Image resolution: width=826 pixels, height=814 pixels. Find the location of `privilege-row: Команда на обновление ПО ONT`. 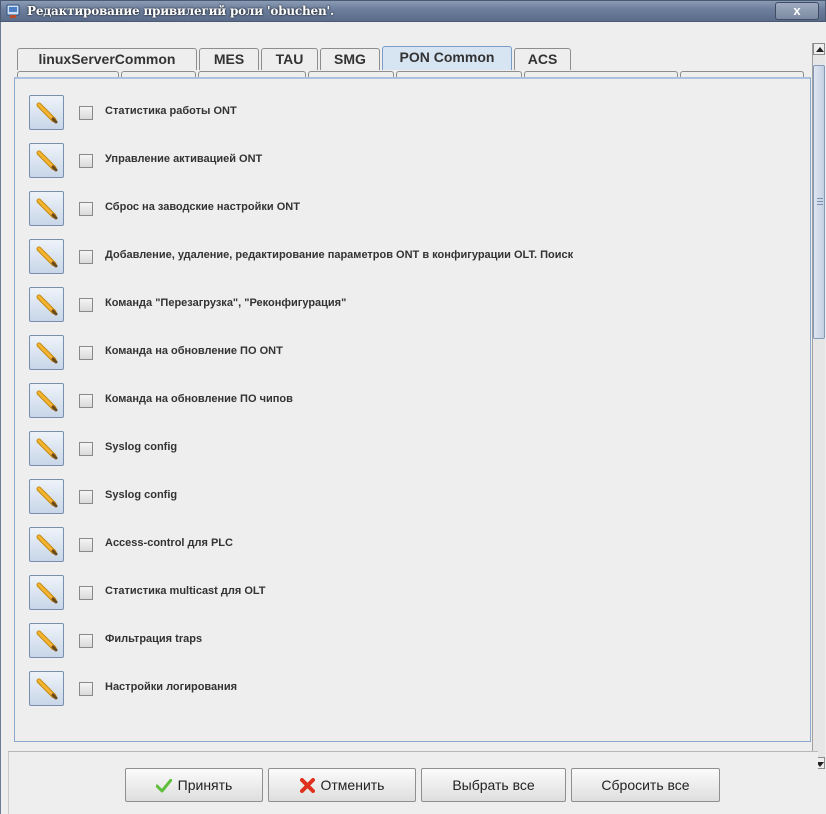

privilege-row: Команда на обновление ПО ONT is located at coordinates (410, 353).